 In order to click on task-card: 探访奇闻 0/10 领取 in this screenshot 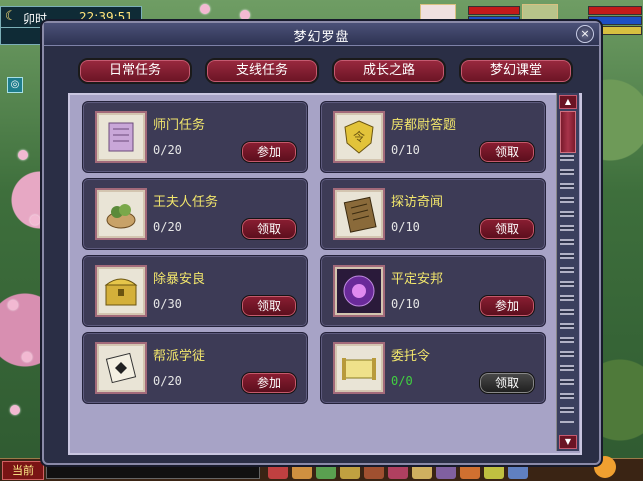, I will do `click(433, 214)`.